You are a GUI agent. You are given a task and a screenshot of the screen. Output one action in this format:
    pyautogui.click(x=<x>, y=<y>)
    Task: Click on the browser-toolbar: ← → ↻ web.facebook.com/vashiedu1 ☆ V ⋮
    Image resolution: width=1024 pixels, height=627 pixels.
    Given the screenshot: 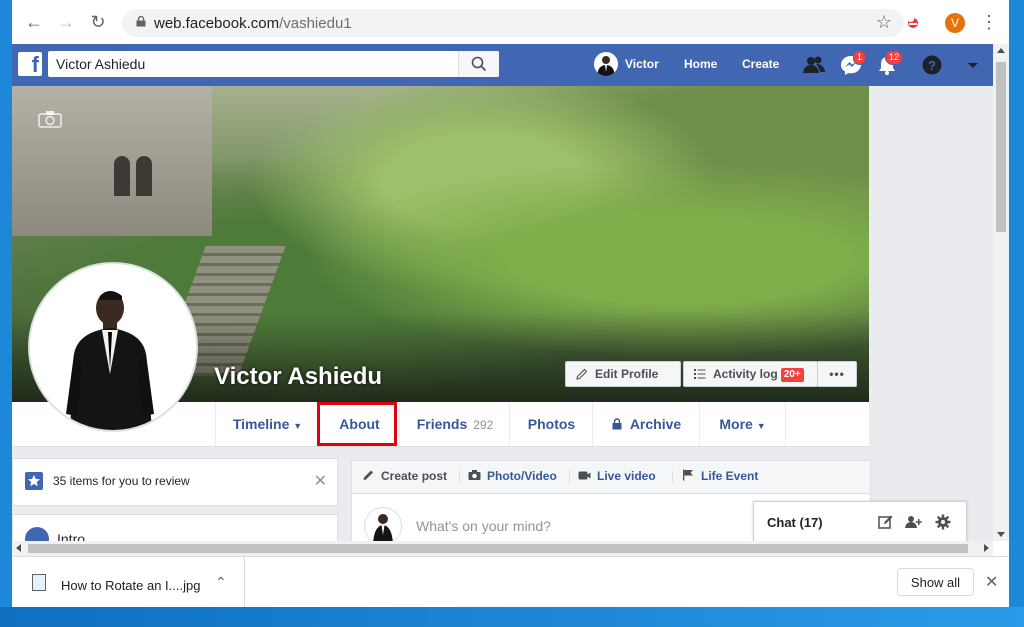 What is the action you would take?
    pyautogui.click(x=510, y=22)
    